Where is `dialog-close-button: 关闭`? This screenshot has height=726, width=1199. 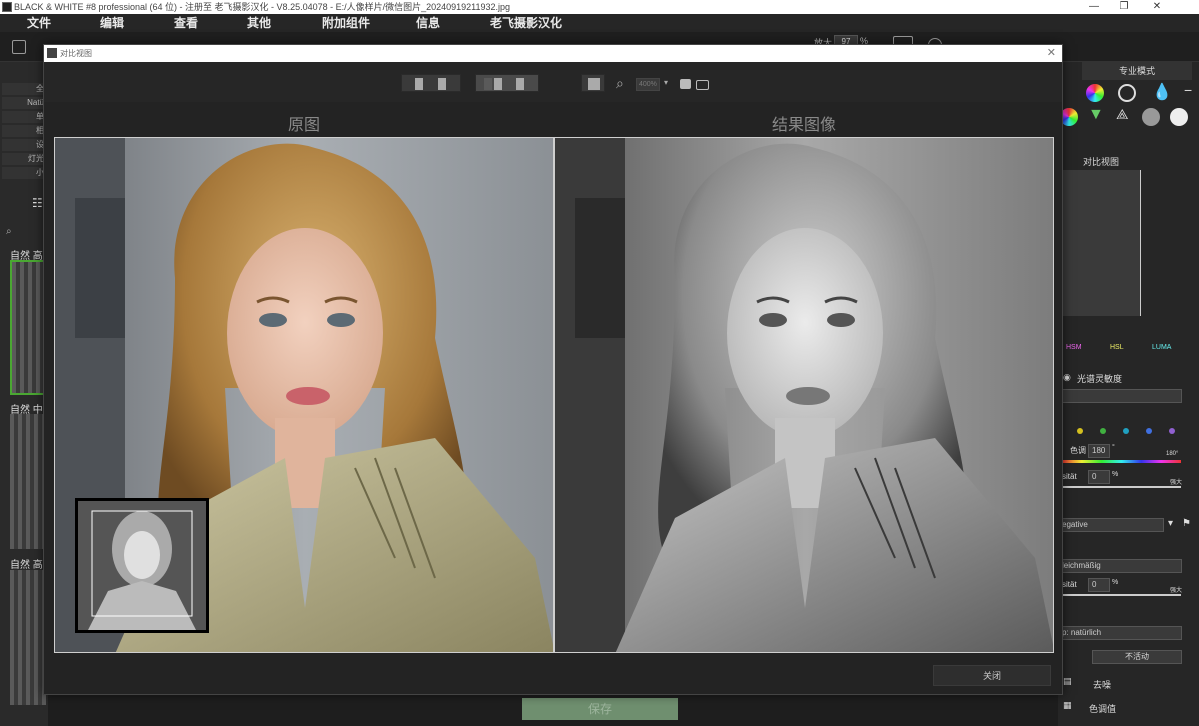
dialog-close-button: 关闭 is located at coordinates (992, 675).